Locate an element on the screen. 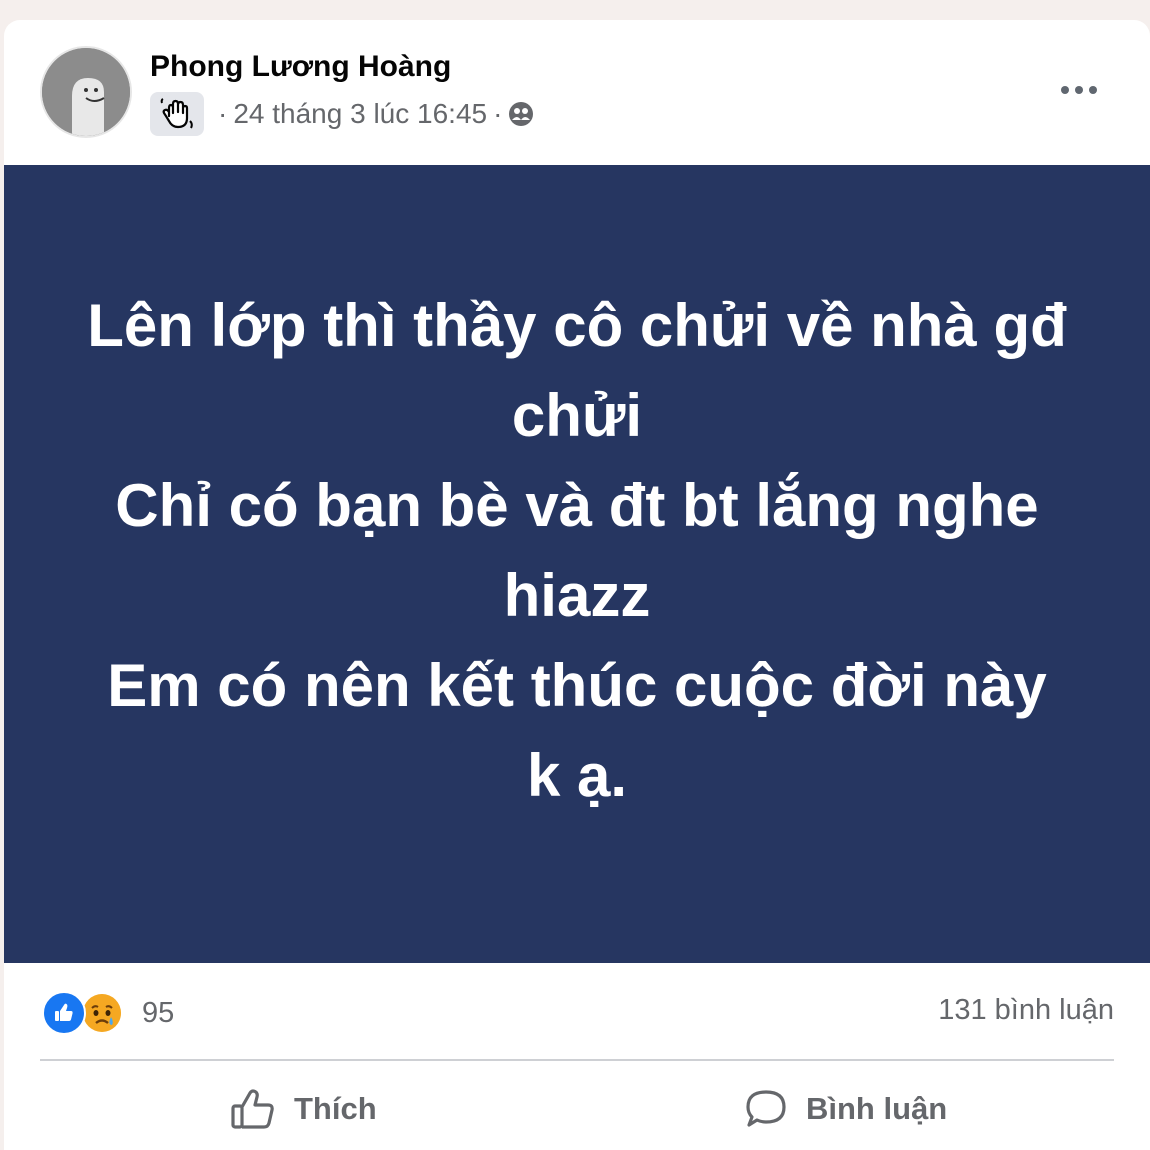  comment-label: Bình luận is located at coordinates (877, 1108).